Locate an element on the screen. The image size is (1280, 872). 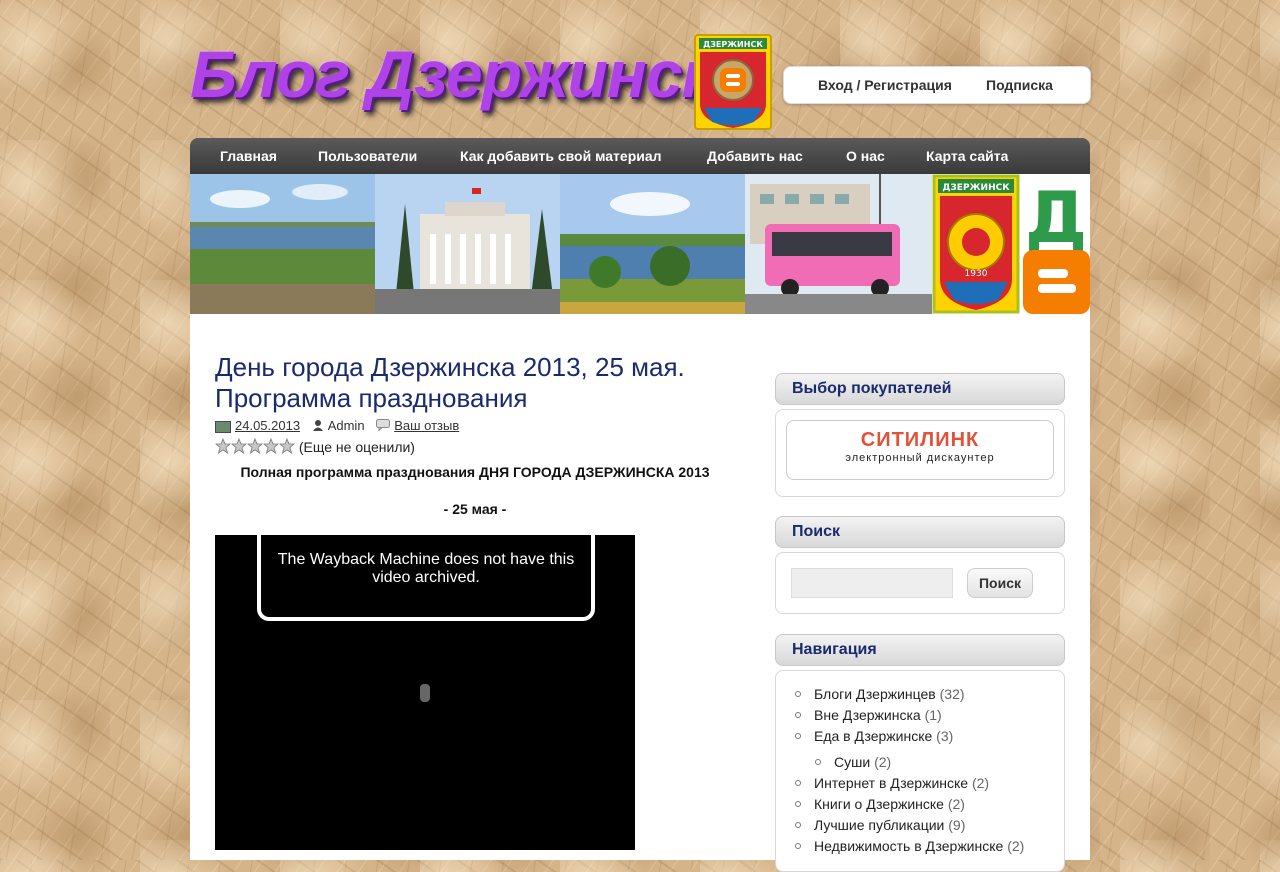
emblem-caption: ДЗЕРЖИНСК is located at coordinates (733, 44).